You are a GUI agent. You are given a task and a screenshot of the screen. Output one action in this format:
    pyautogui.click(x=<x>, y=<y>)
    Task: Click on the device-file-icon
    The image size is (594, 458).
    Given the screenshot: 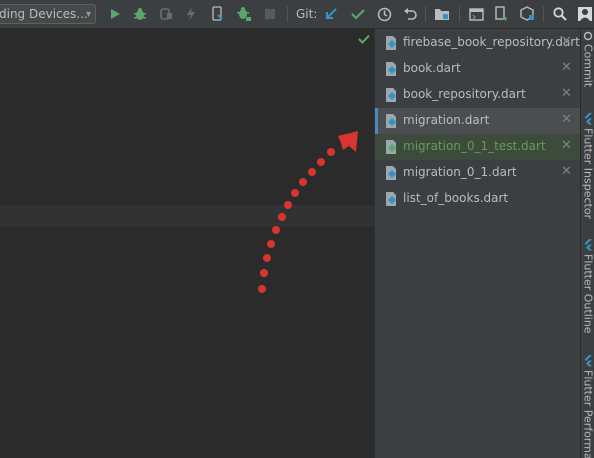 What is the action you would take?
    pyautogui.click(x=501, y=14)
    